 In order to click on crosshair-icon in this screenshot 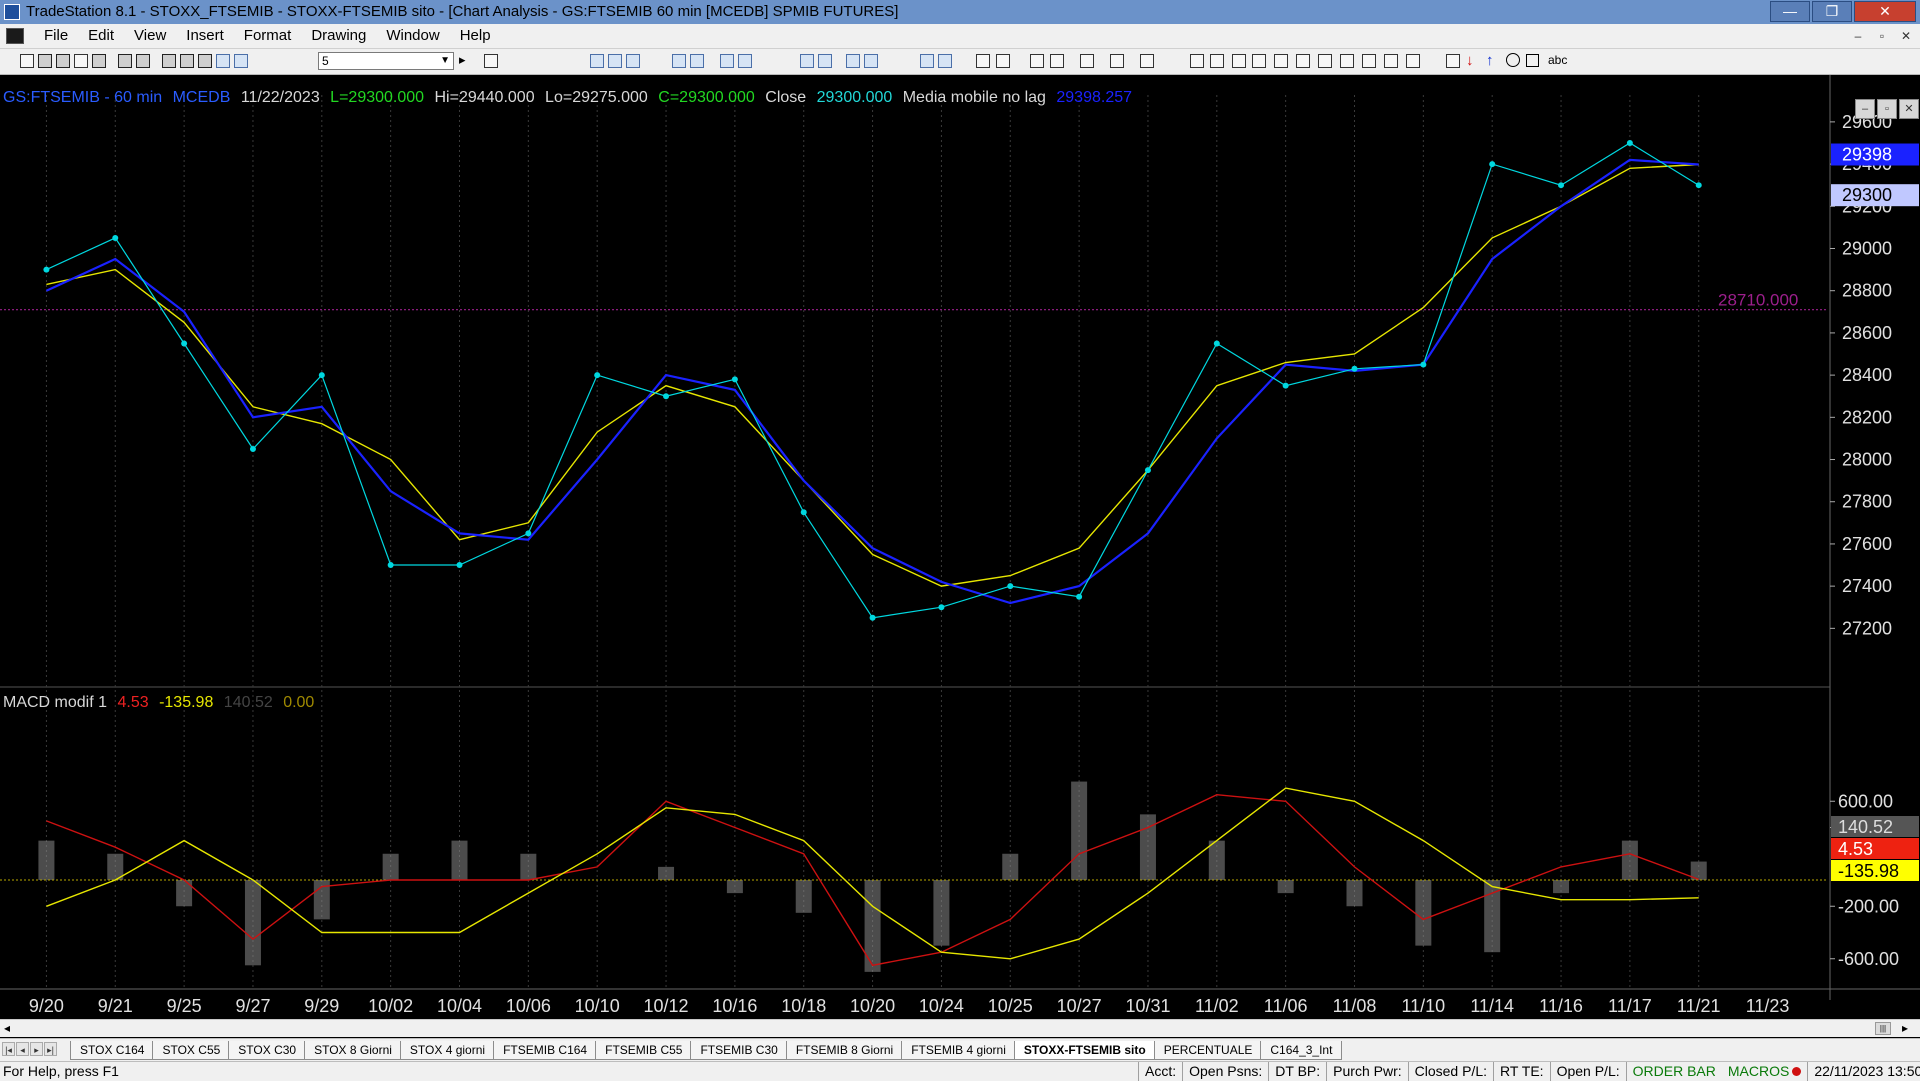, I will do `click(1147, 61)`.